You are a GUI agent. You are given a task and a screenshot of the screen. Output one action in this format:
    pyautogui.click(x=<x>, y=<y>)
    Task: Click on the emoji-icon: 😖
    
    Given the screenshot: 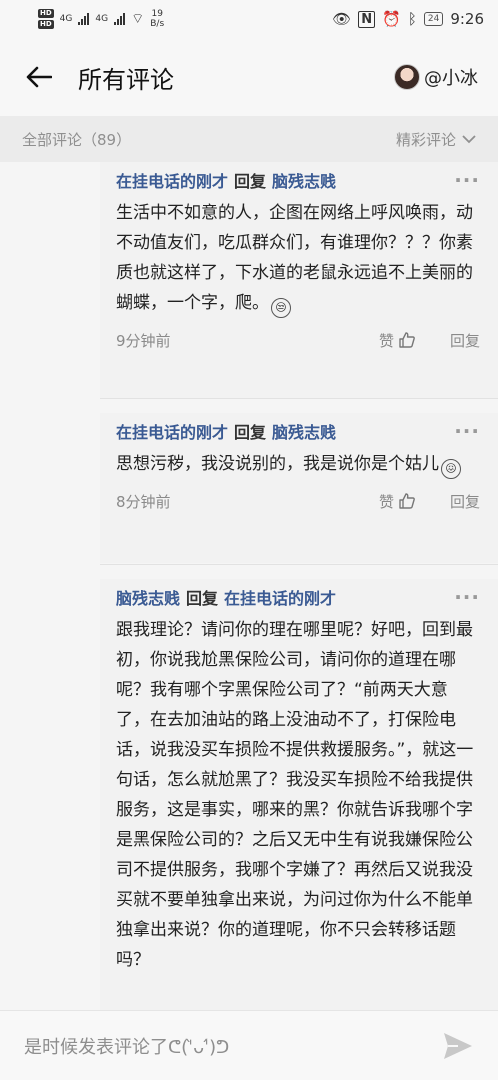 What is the action you would take?
    pyautogui.click(x=451, y=469)
    